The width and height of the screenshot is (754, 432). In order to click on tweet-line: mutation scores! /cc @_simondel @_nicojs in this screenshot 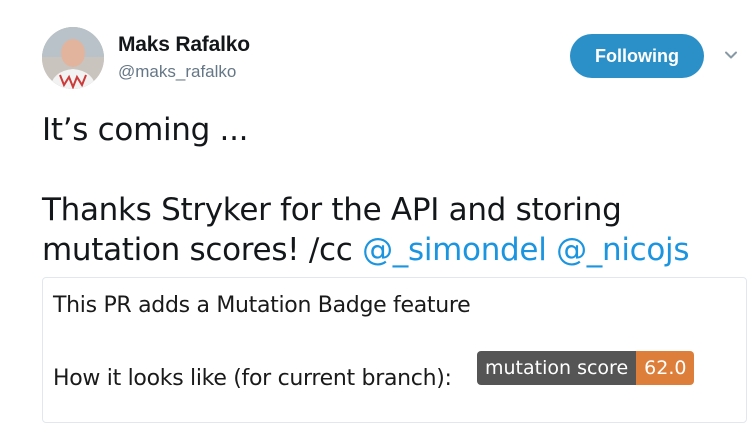, I will do `click(392, 250)`.